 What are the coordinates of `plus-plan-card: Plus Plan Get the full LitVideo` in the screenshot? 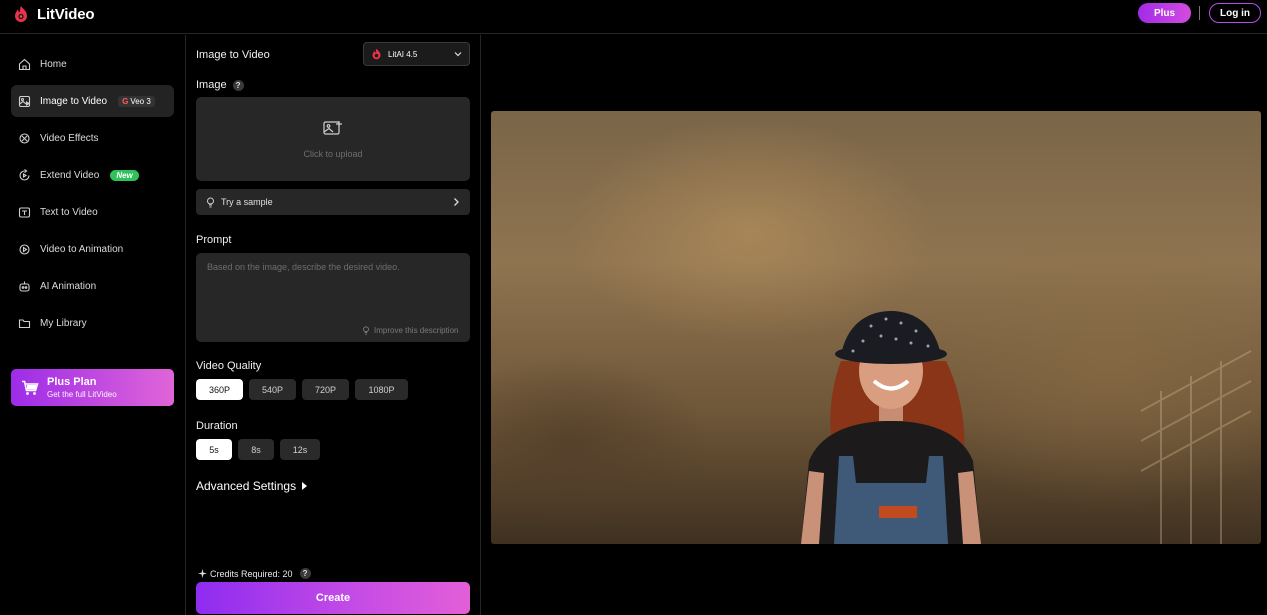 It's located at (92, 387).